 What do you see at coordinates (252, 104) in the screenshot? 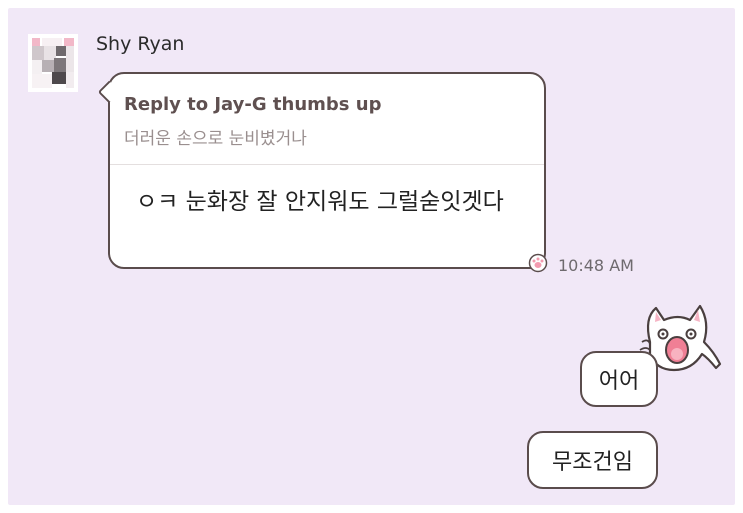
I see `reply-title: Reply to Jay-G thumbs up` at bounding box center [252, 104].